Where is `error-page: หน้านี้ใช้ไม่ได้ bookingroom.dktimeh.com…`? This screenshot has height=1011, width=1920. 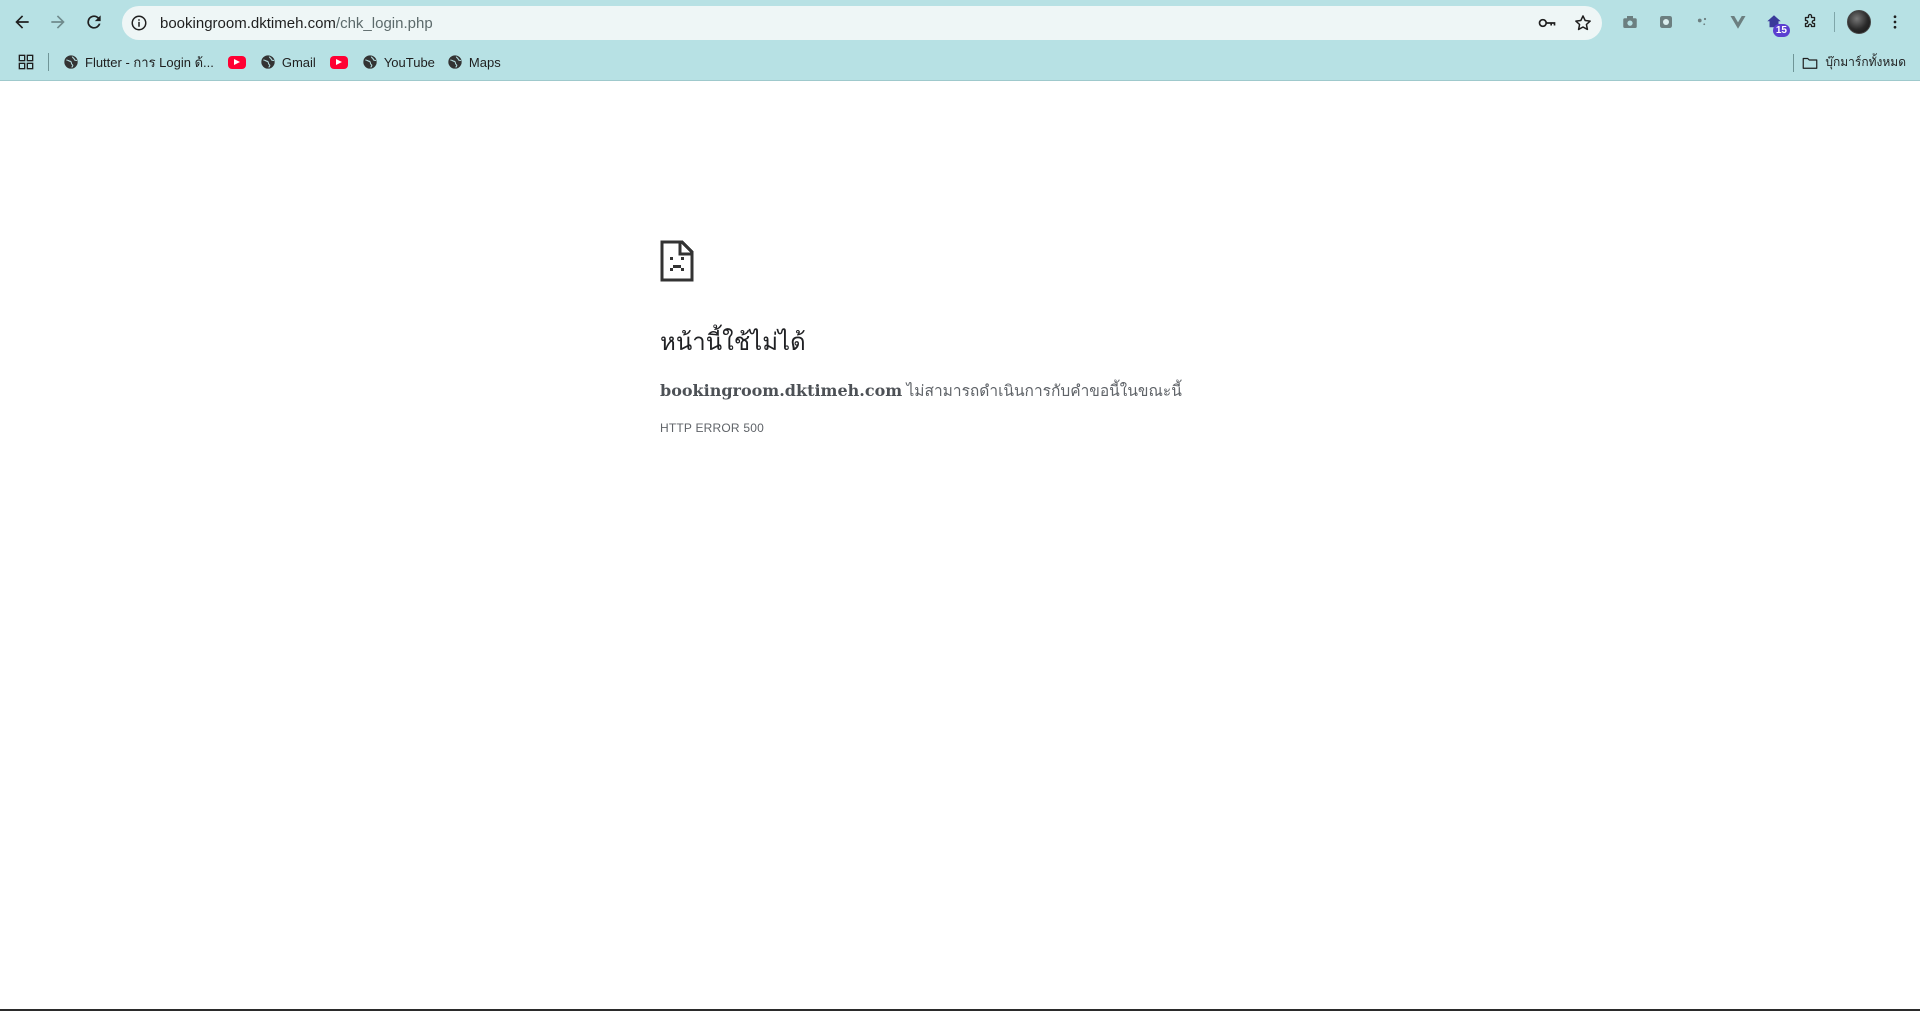
error-page: หน้านี้ใช้ไม่ได้ bookingroom.dktimeh.com… is located at coordinates (1010, 337).